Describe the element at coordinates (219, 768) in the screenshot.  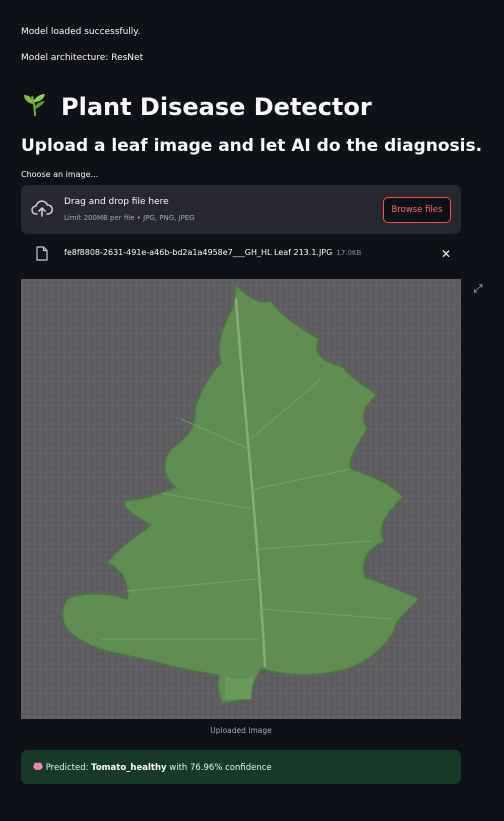
I see `prediction-confidence: with 76.96% confidence` at that location.